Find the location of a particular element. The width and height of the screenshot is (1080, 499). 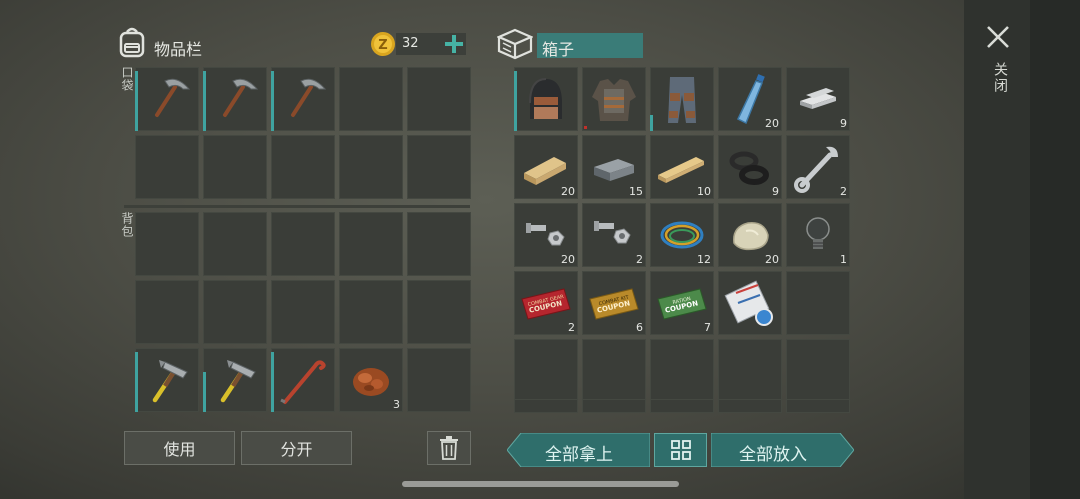

container-grid-scroll-edge is located at coordinates (682, 406).